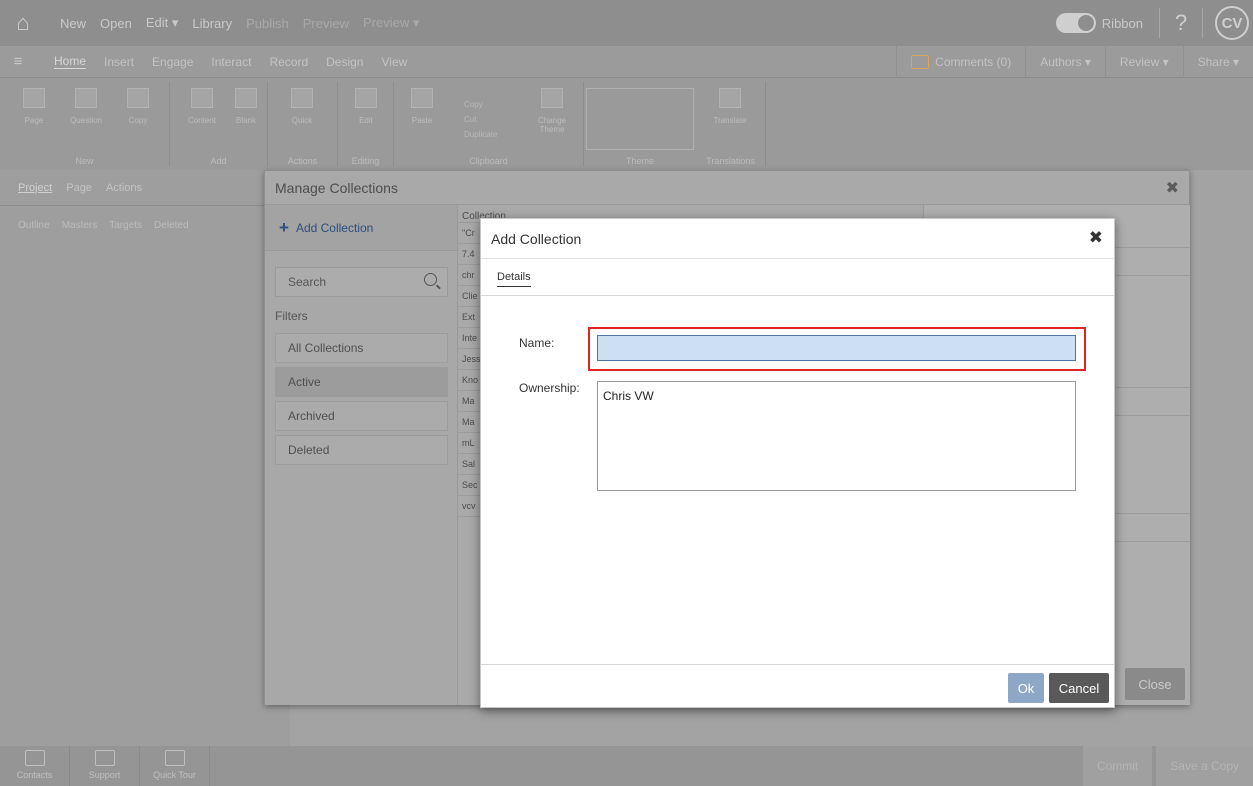 This screenshot has height=786, width=1253. What do you see at coordinates (488, 161) in the screenshot?
I see `group-label-clipboard: Clipboard` at bounding box center [488, 161].